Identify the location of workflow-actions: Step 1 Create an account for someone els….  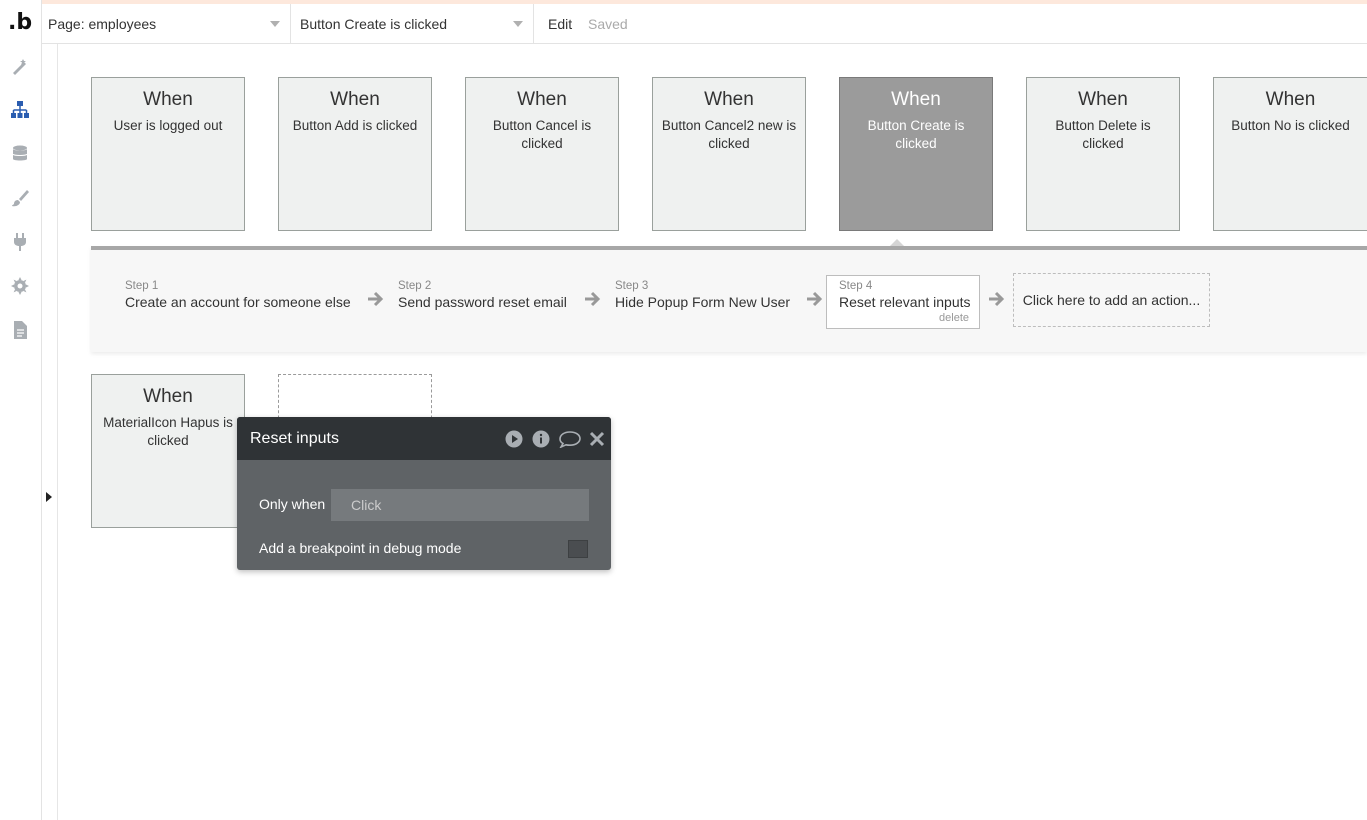
(729, 299).